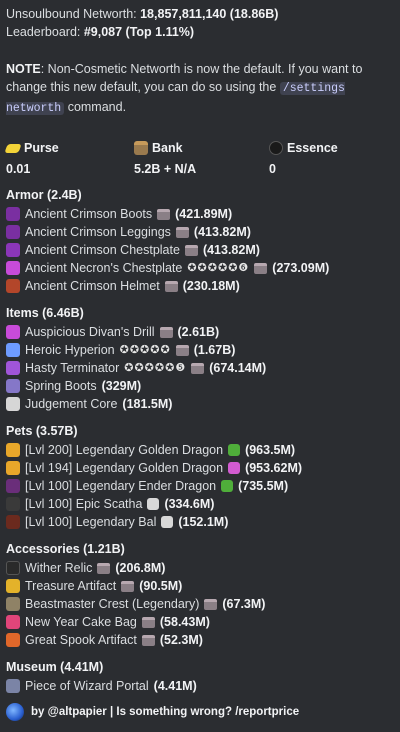 The width and height of the screenshot is (400, 732). What do you see at coordinates (73, 386) in the screenshot?
I see `inventory-item: Spring Boots (329M)` at bounding box center [73, 386].